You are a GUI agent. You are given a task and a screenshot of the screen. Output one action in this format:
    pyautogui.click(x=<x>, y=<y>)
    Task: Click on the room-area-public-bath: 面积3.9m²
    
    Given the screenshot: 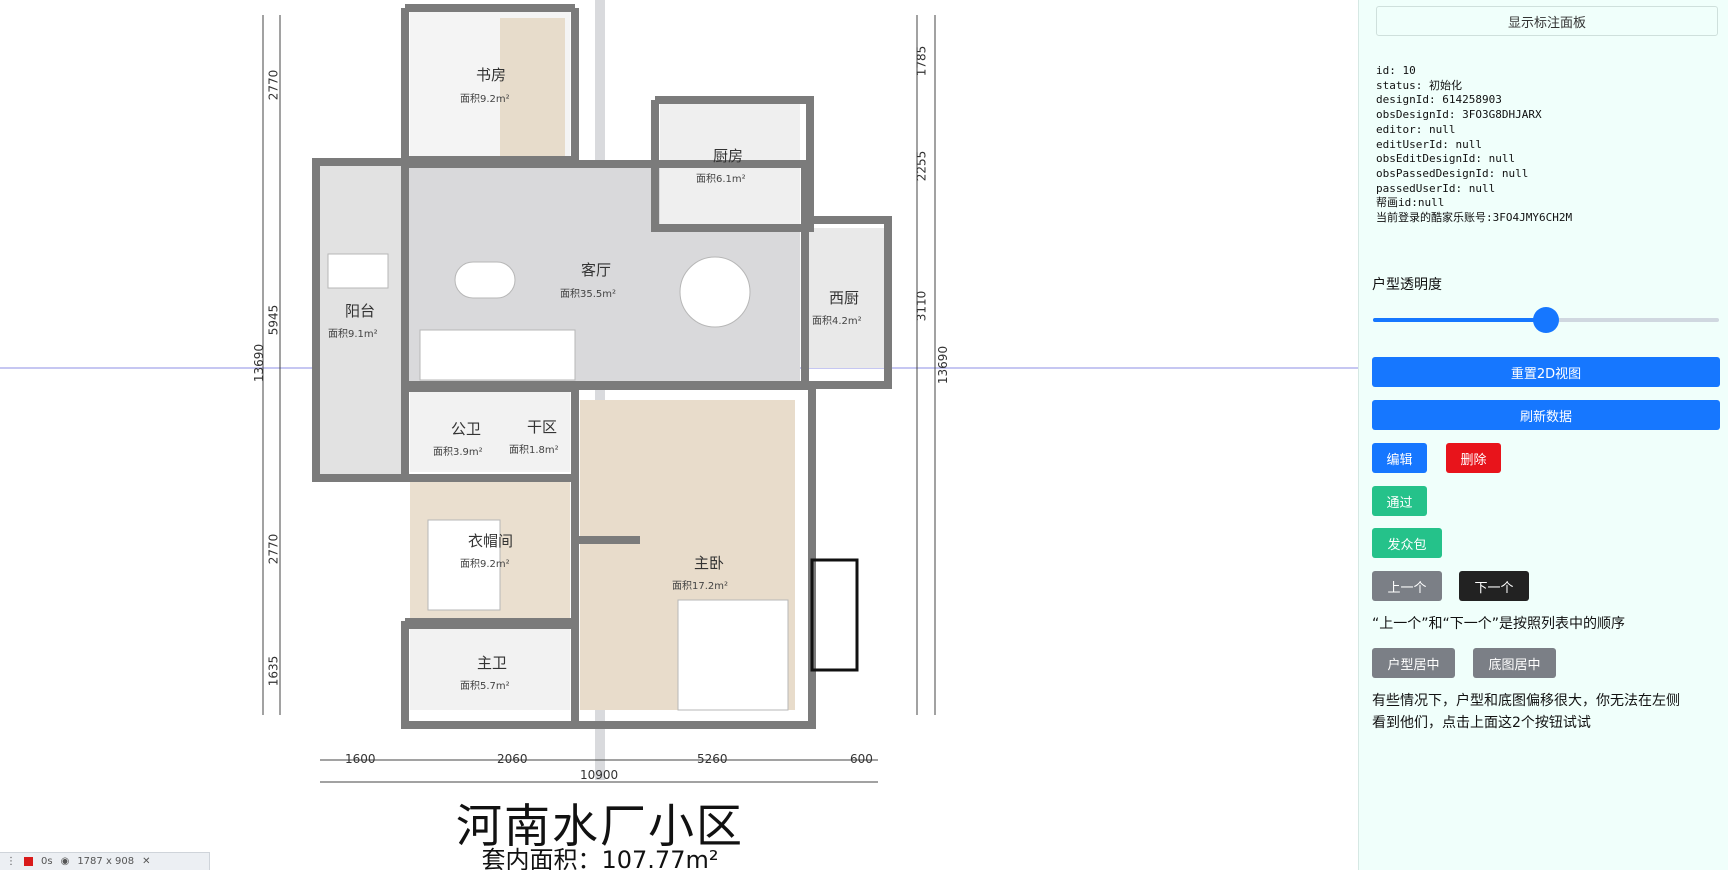 What is the action you would take?
    pyautogui.click(x=458, y=452)
    